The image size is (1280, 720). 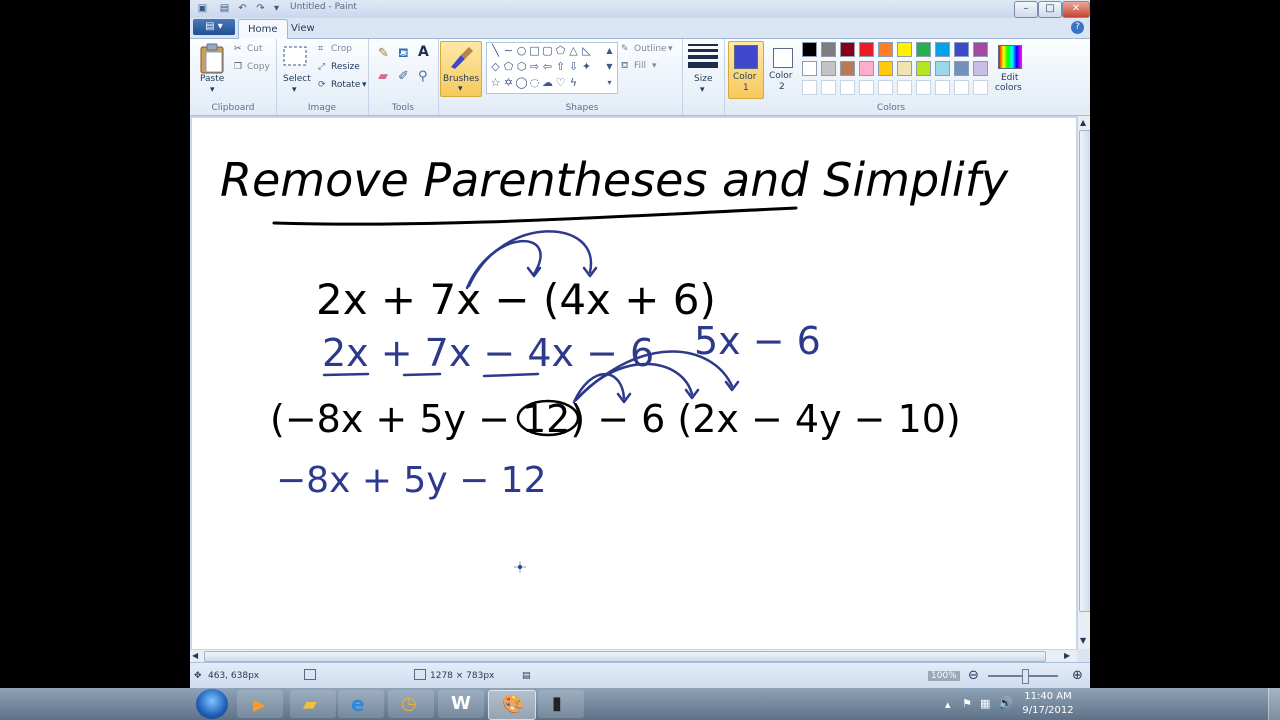 What do you see at coordinates (547, 50) in the screenshot?
I see `rounded-rectangle-shape-icon: ▢` at bounding box center [547, 50].